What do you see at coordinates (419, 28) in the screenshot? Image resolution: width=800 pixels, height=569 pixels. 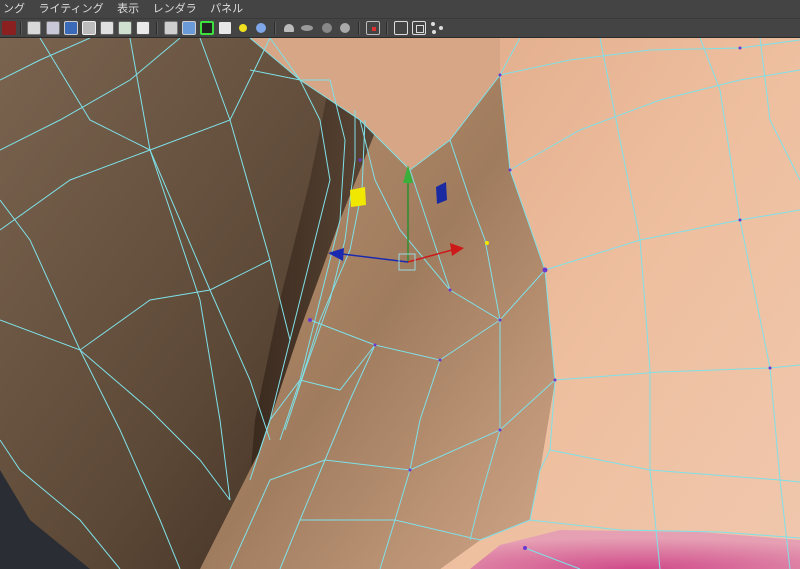 I see `double-box-icon` at bounding box center [419, 28].